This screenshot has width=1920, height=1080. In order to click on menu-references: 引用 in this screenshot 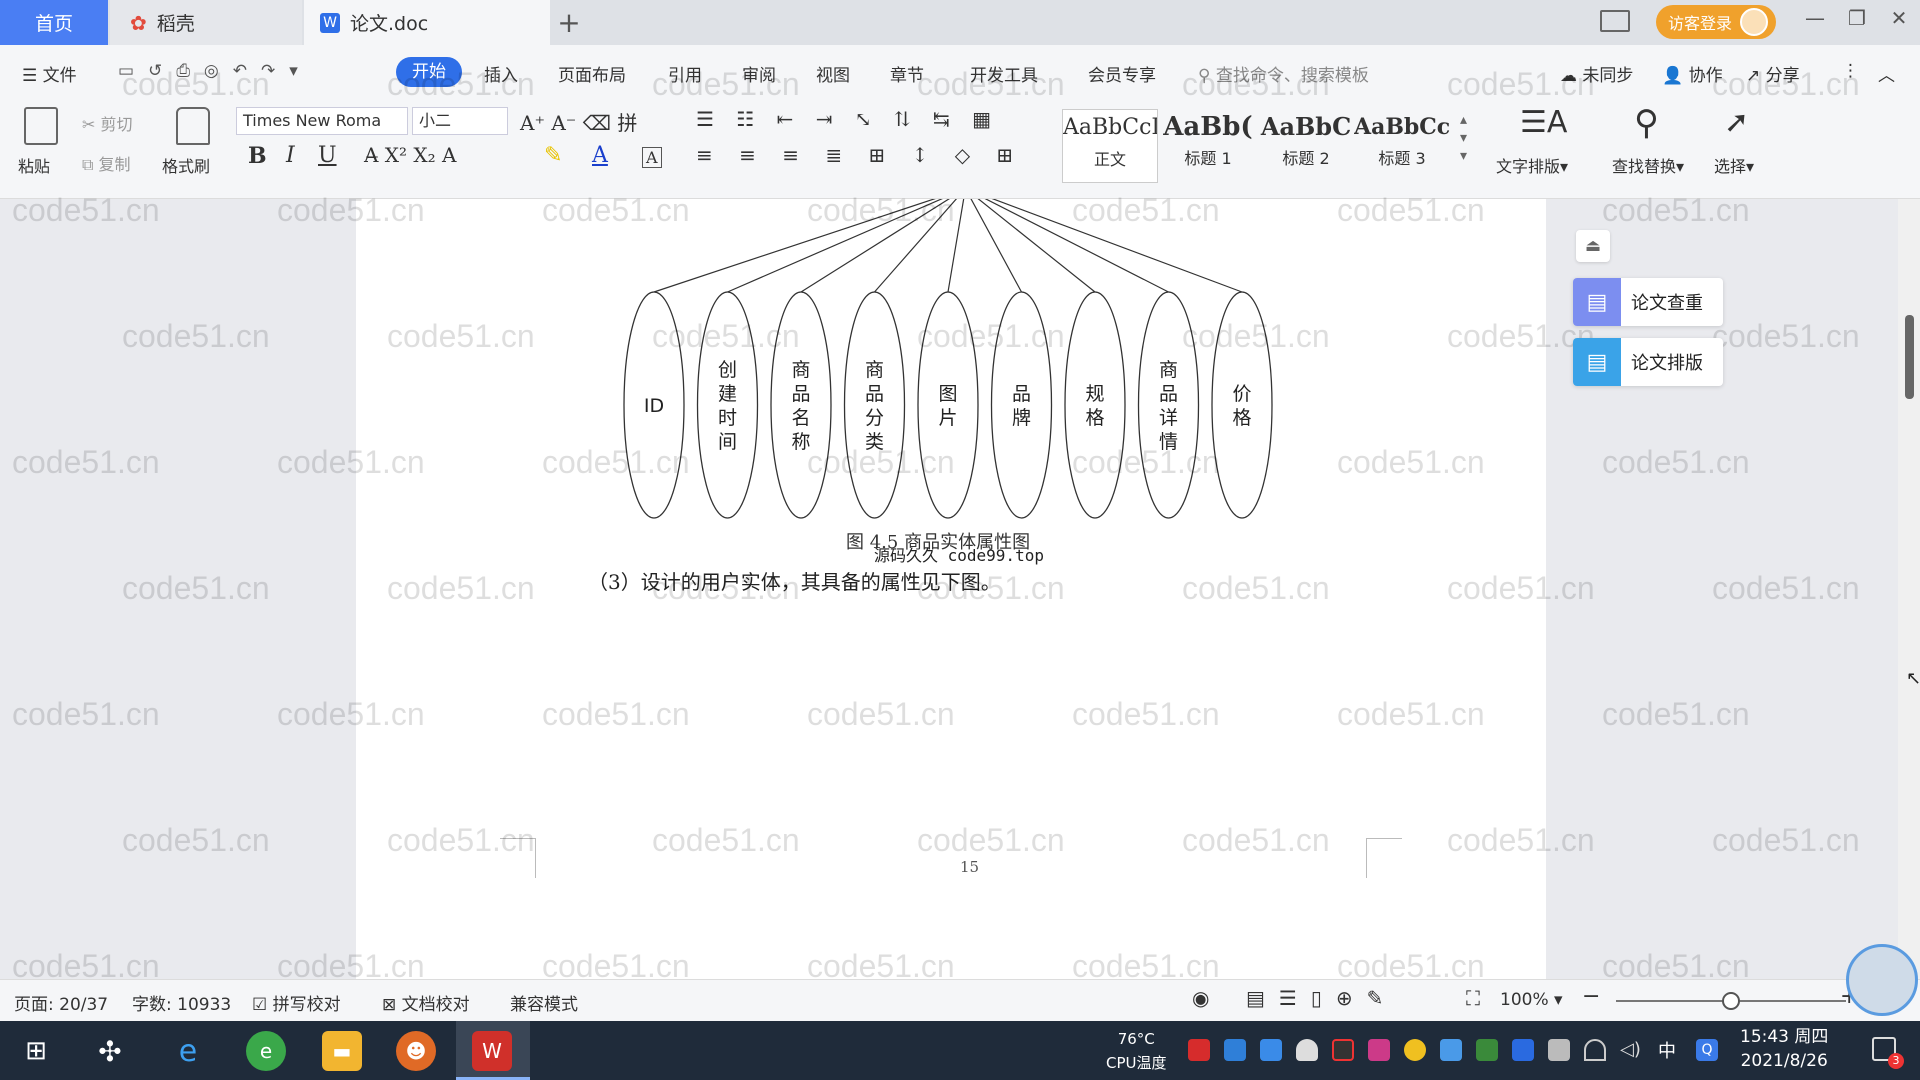, I will do `click(685, 73)`.